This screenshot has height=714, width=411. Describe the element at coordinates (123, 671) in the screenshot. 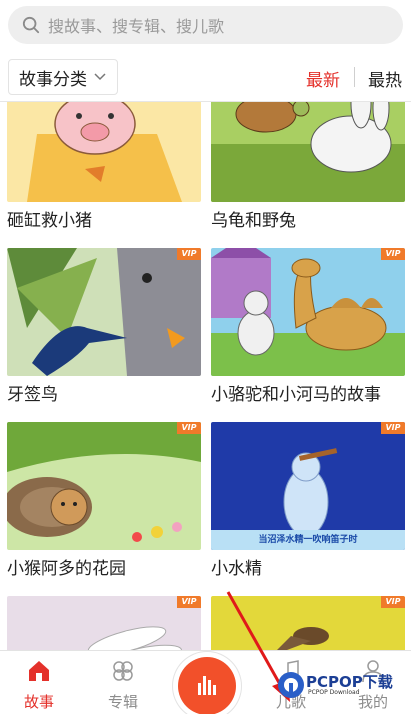

I see `album-icon` at that location.